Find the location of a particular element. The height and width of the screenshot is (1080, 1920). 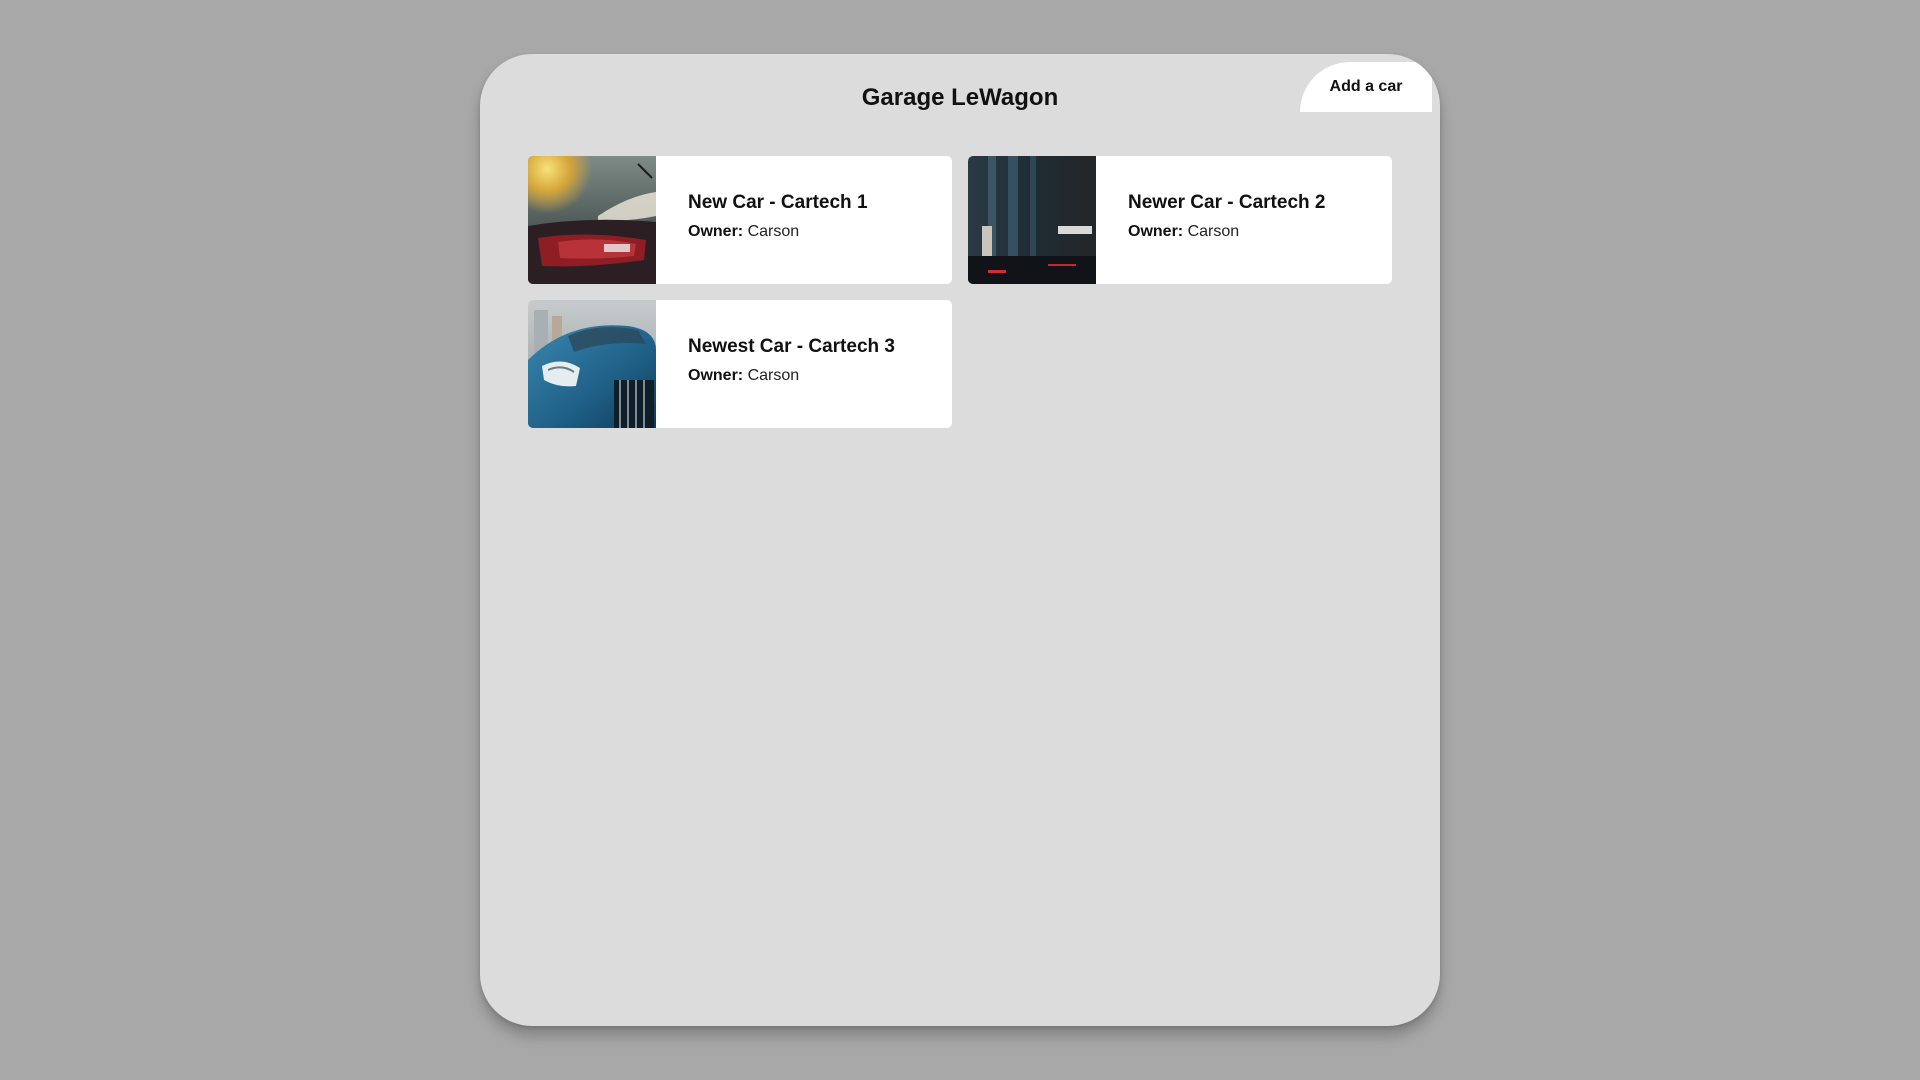

car-card: Newer Car - Cartech 2 Owner: Carson is located at coordinates (1180, 220).